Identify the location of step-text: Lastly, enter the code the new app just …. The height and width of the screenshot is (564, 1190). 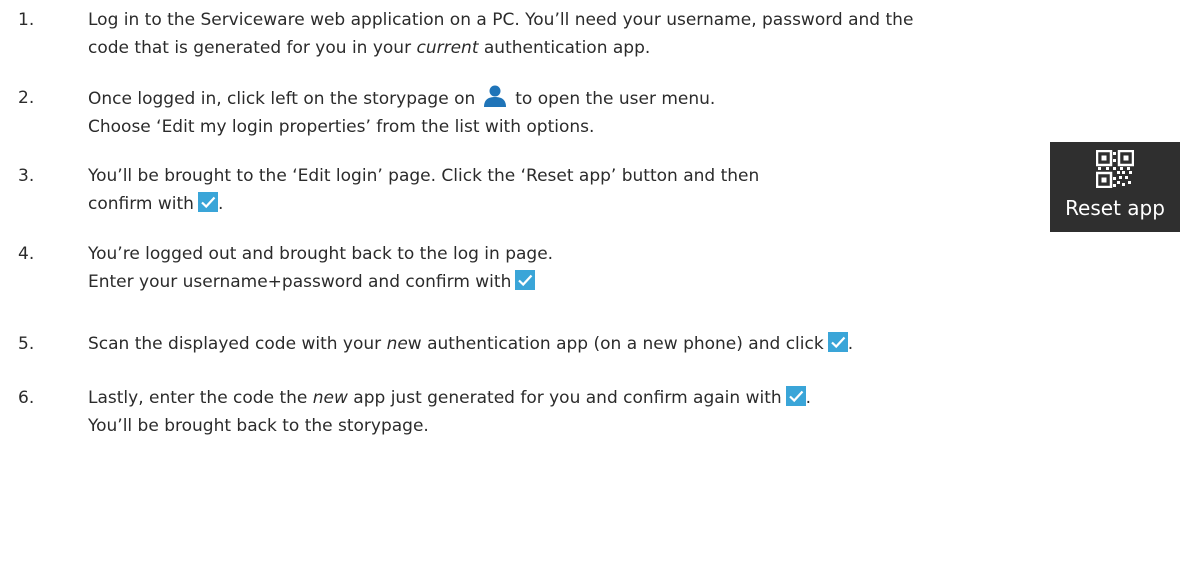
(633, 412).